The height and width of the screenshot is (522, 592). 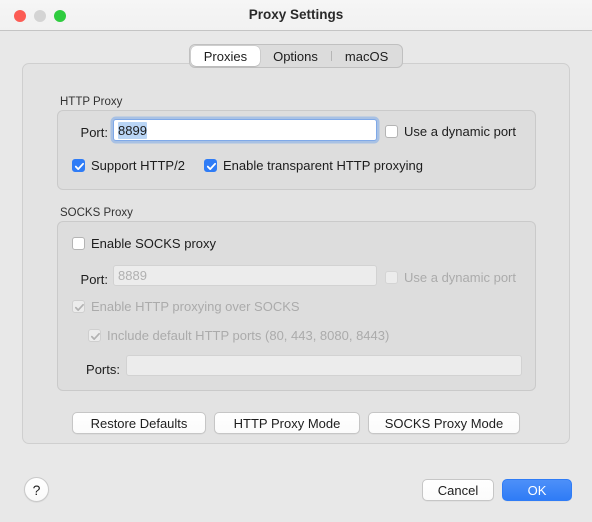 I want to click on socks-proxy-group-title: SOCKS Proxy, so click(x=96, y=213).